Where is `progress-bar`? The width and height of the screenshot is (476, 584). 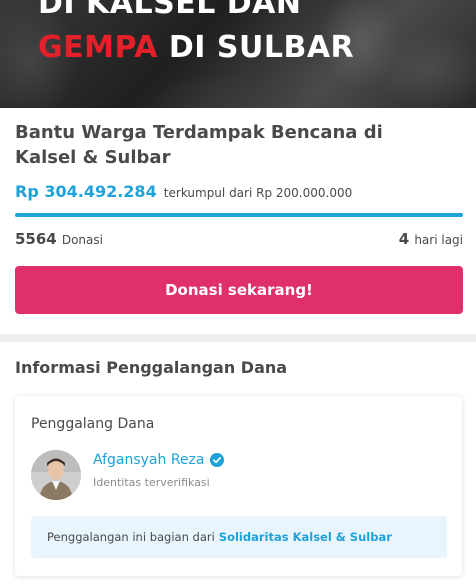
progress-bar is located at coordinates (239, 215).